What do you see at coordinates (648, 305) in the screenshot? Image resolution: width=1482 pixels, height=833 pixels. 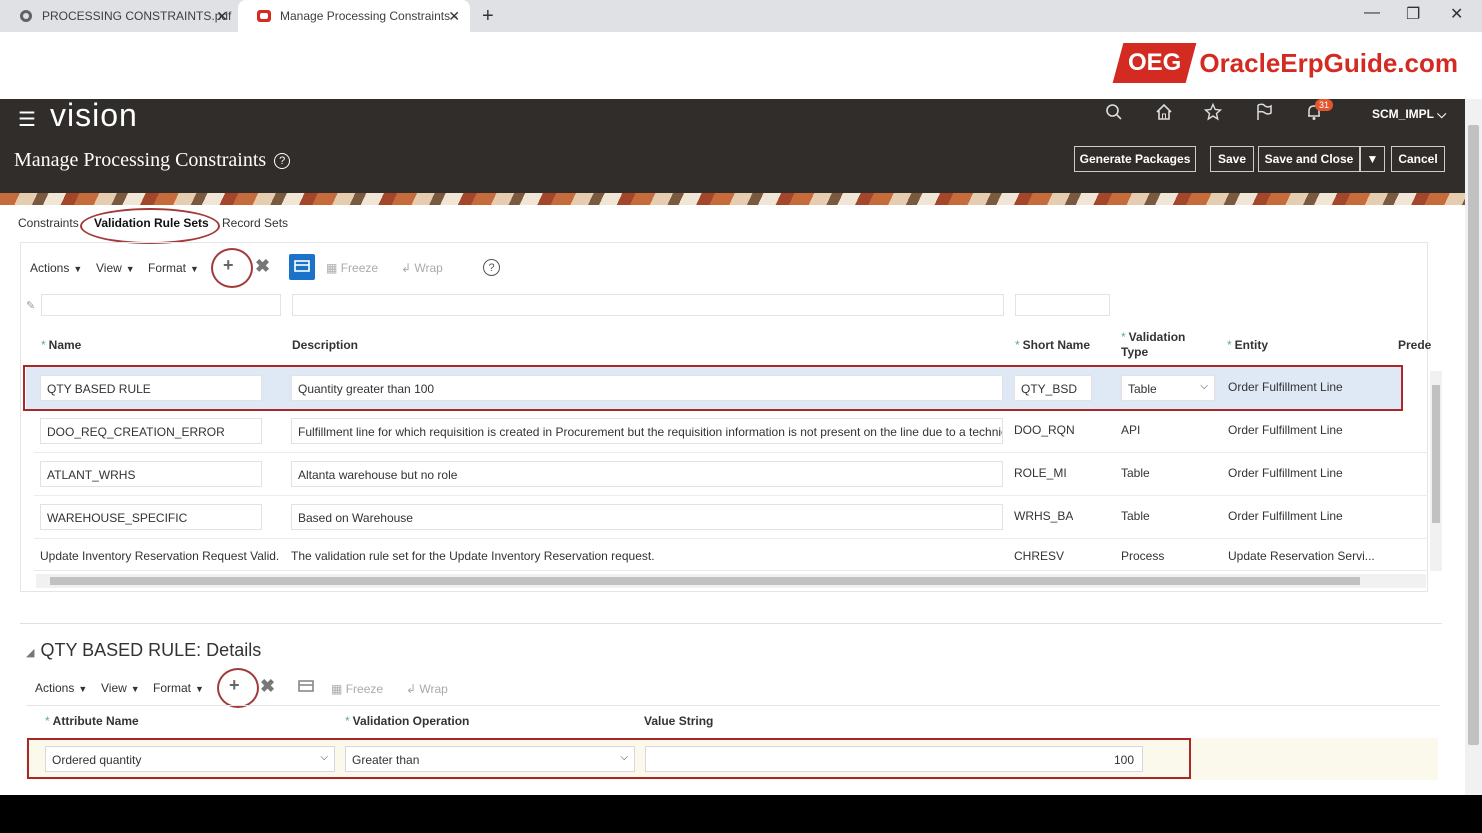 I see `filter-description` at bounding box center [648, 305].